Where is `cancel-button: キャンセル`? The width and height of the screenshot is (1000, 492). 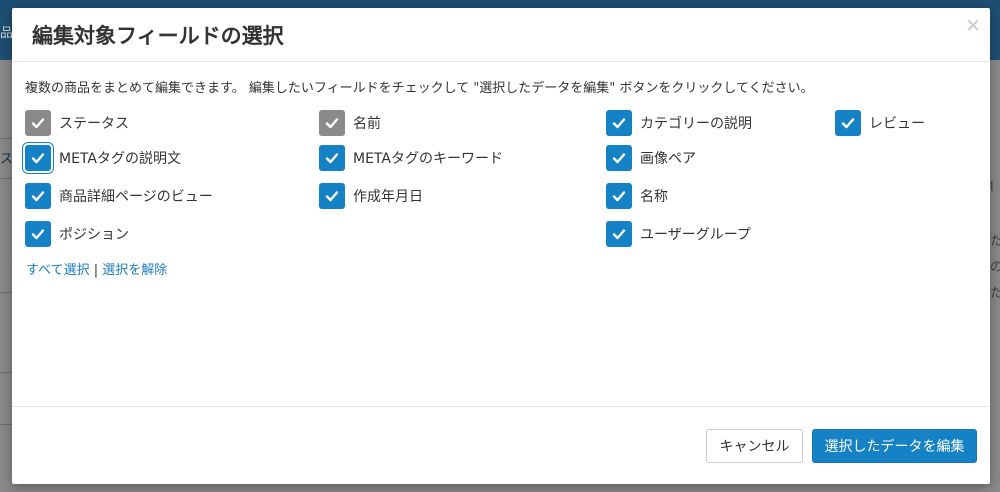 cancel-button: キャンセル is located at coordinates (754, 446).